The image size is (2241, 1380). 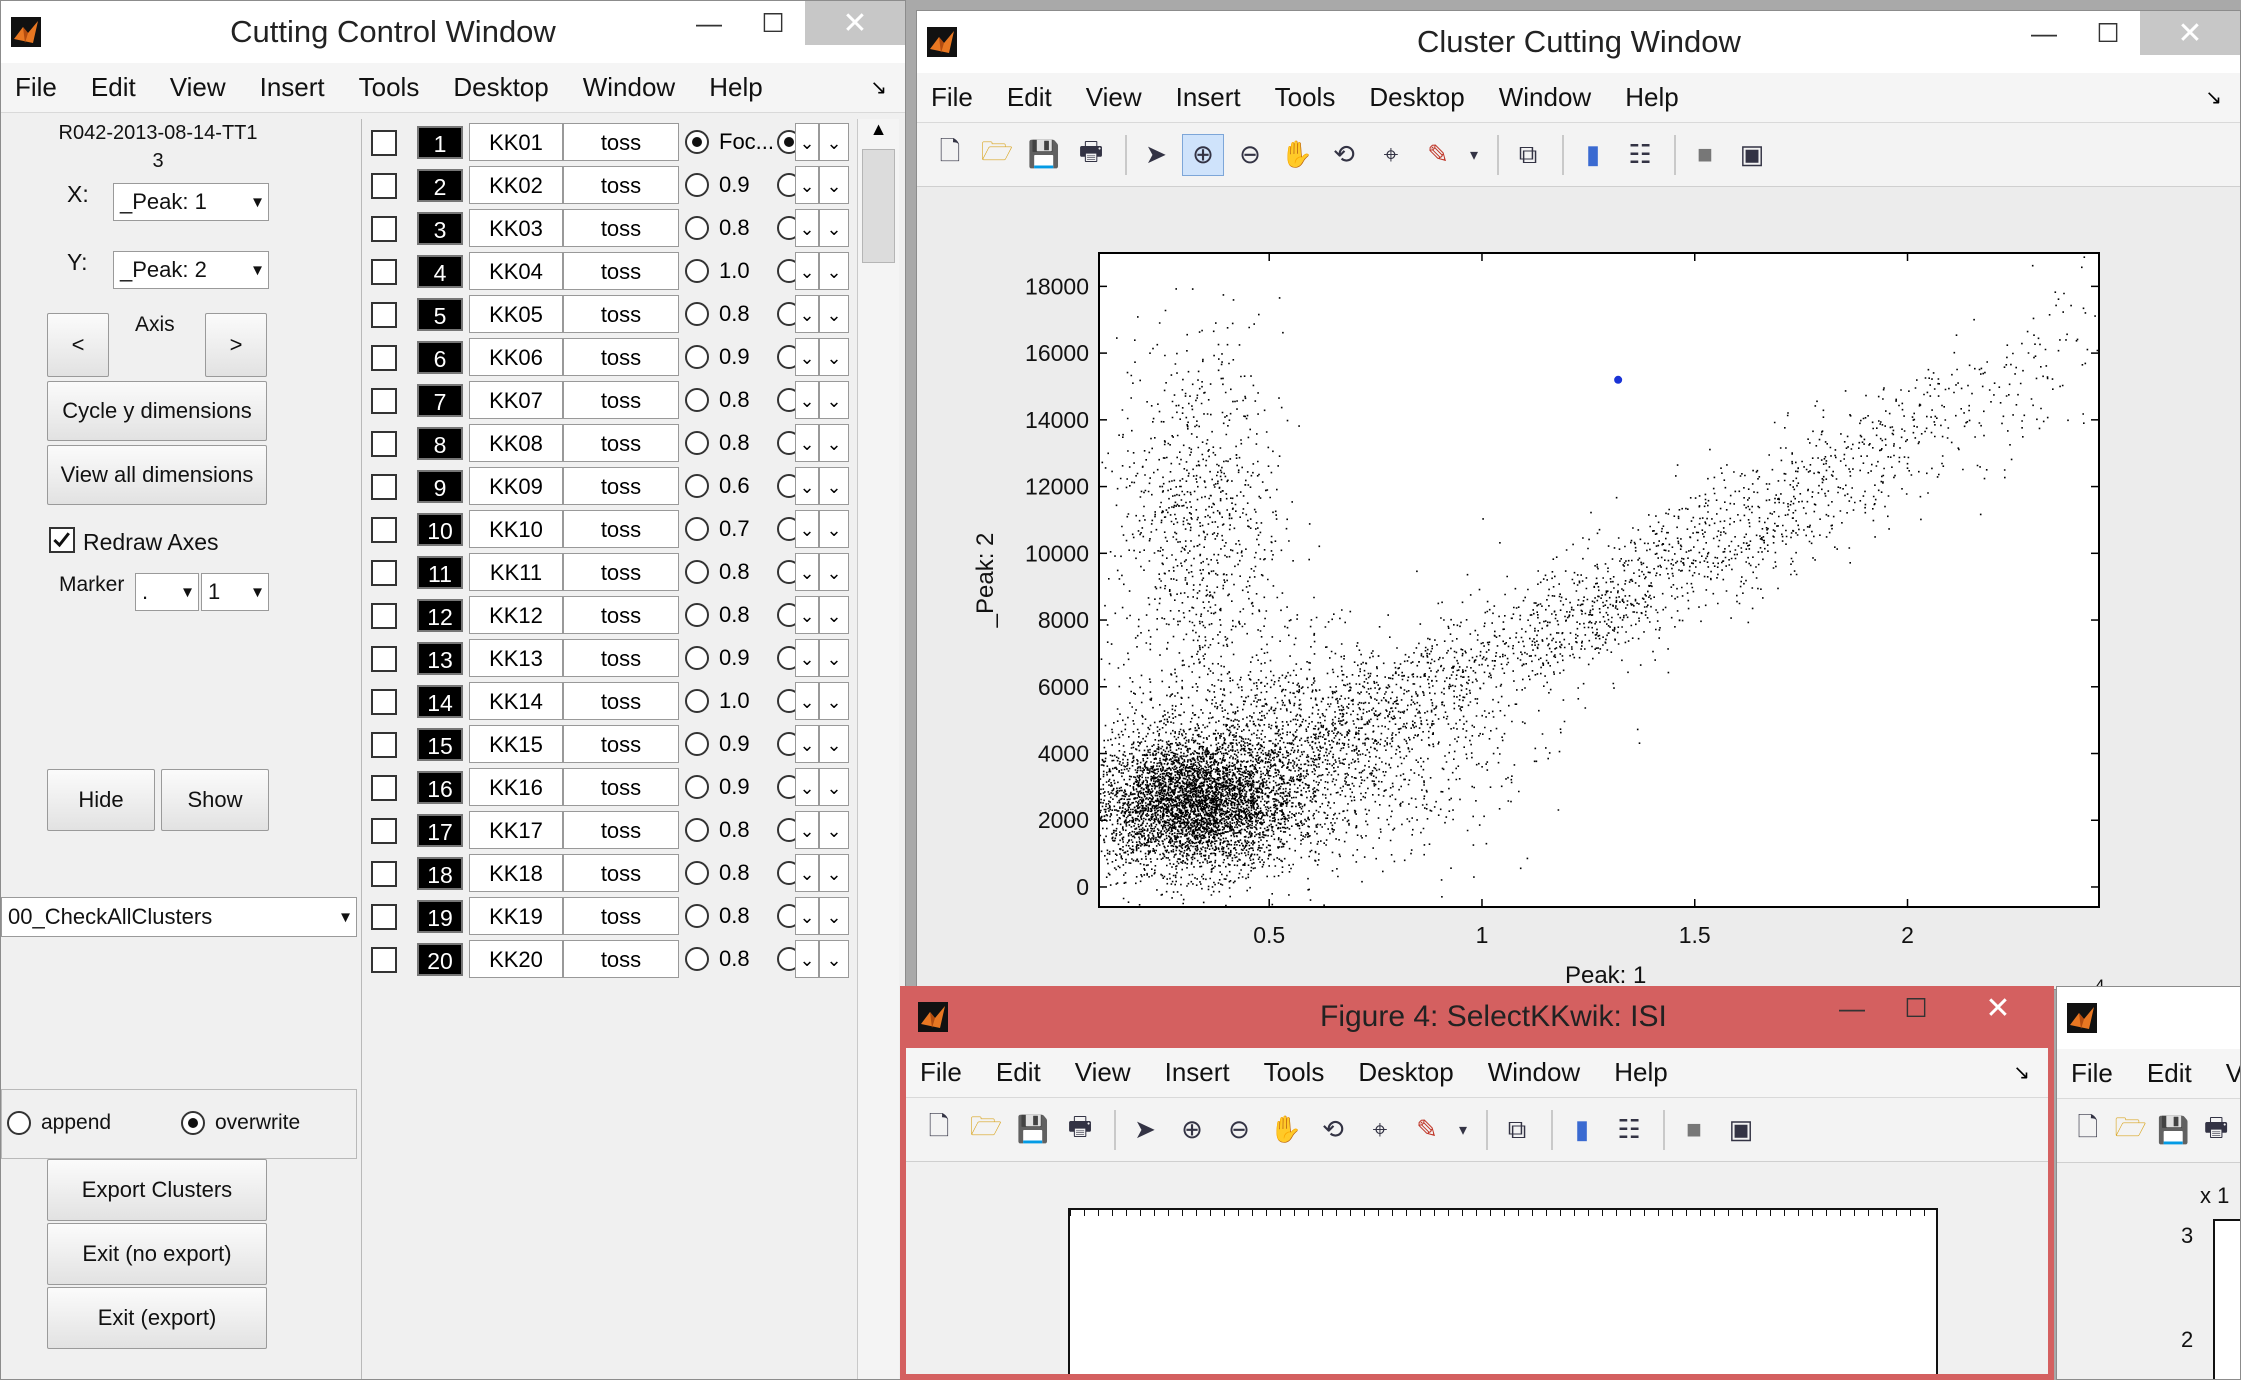 I want to click on menu-help: Help, so click(x=1640, y=1072).